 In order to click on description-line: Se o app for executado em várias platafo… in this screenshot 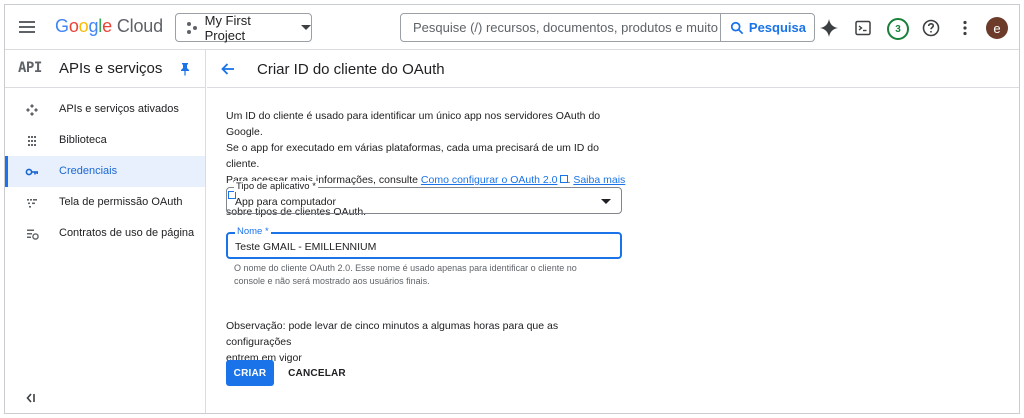, I will do `click(412, 156)`.